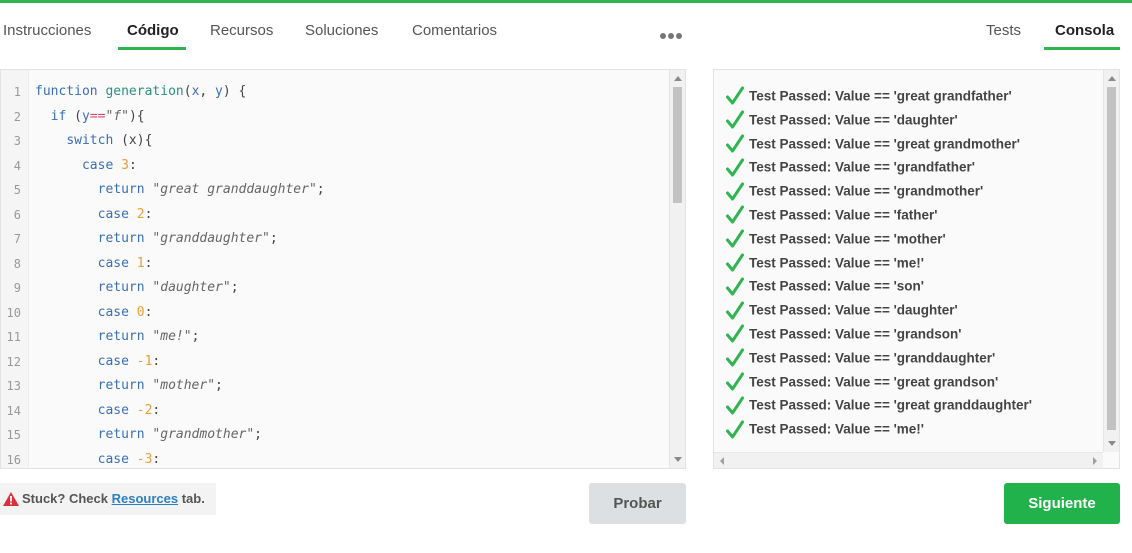  I want to click on code-line: 4 case 3:, so click(335, 166).